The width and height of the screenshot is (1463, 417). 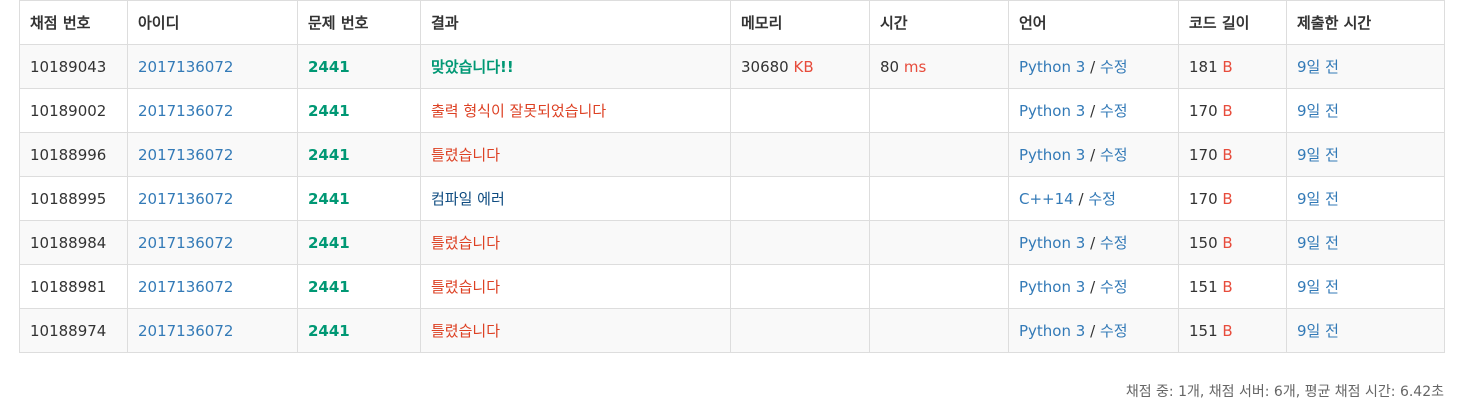 I want to click on code-length-value: 150, so click(x=1203, y=242).